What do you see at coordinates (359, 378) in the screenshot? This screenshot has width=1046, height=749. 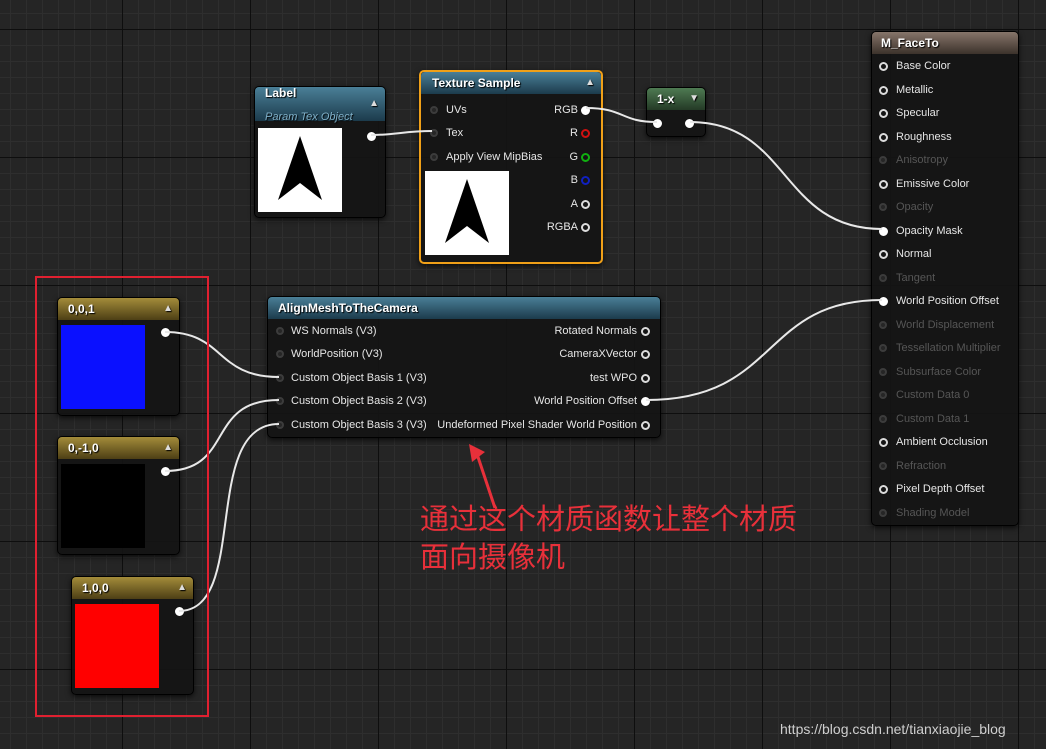 I see `basis1-input-label: Custom Object Basis 1 (V3)` at bounding box center [359, 378].